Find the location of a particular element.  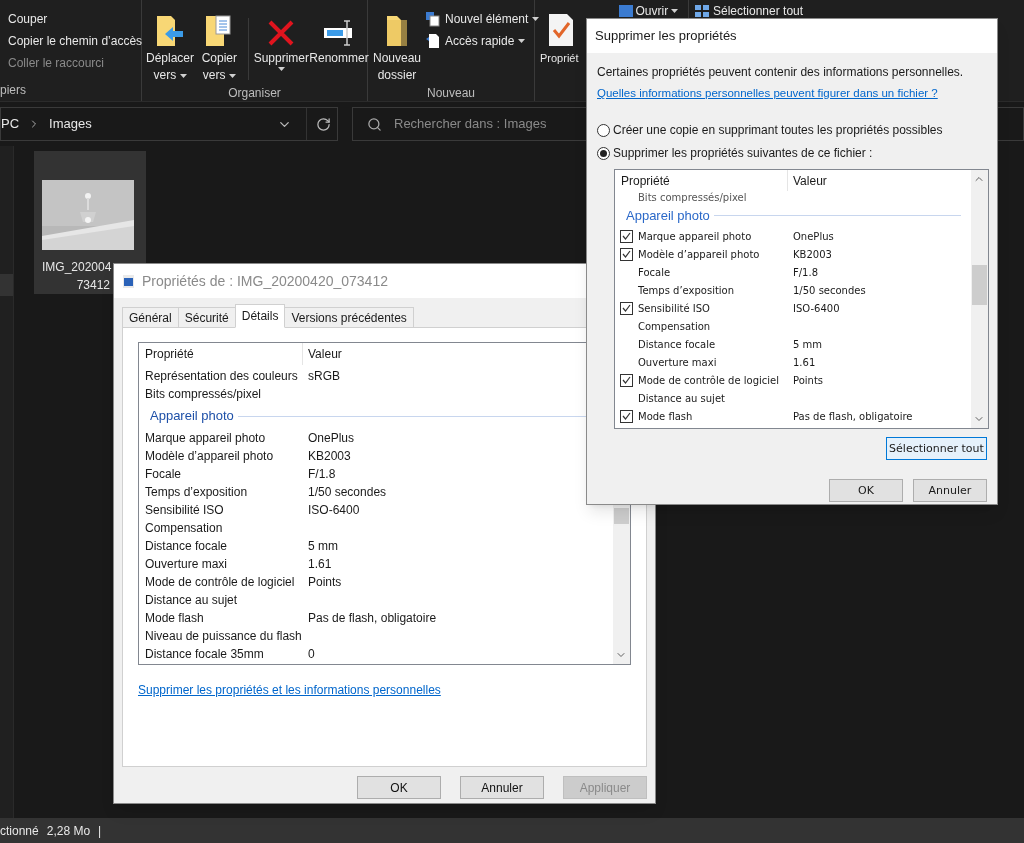

ribbon-button: Supprimer is located at coordinates (281, 47).